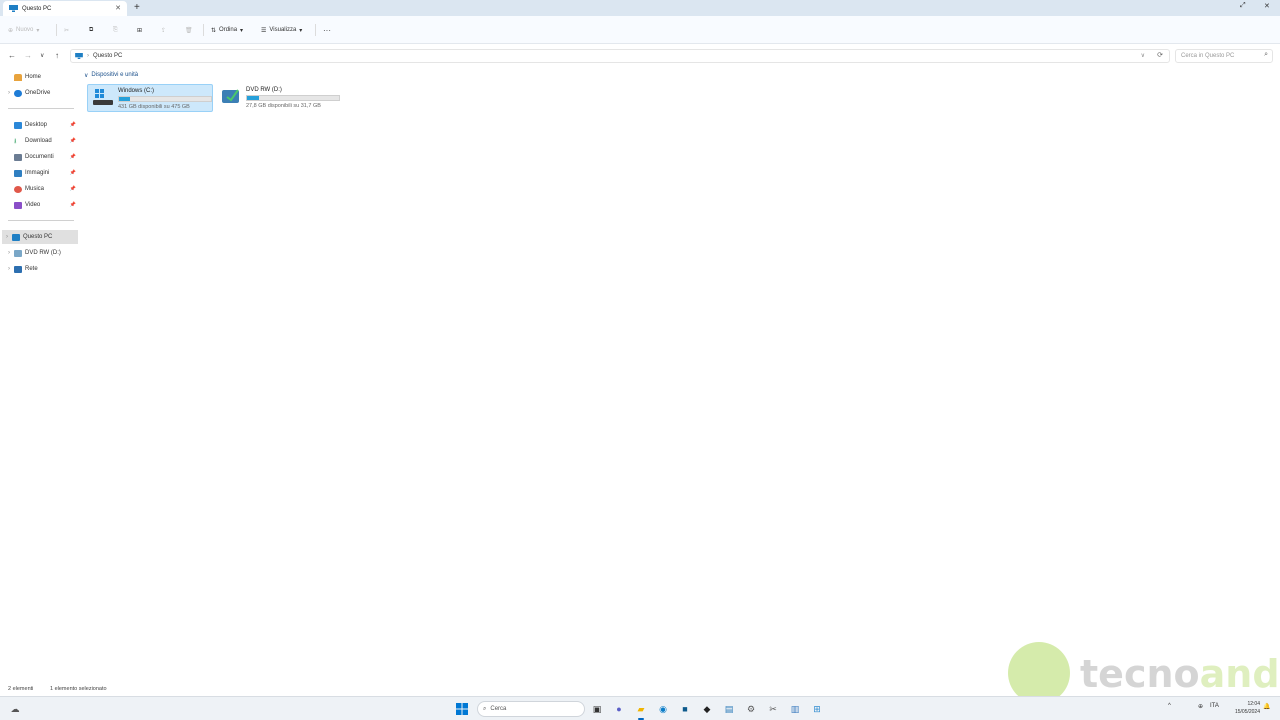 This screenshot has width=1280, height=720. Describe the element at coordinates (663, 709) in the screenshot. I see `edge-icon: ◉` at that location.